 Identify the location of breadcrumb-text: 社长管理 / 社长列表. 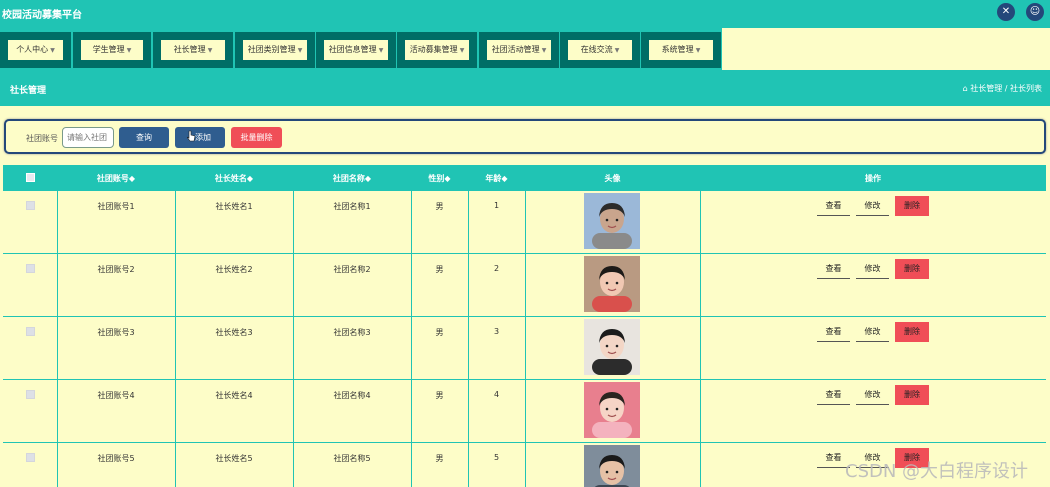
(1006, 88).